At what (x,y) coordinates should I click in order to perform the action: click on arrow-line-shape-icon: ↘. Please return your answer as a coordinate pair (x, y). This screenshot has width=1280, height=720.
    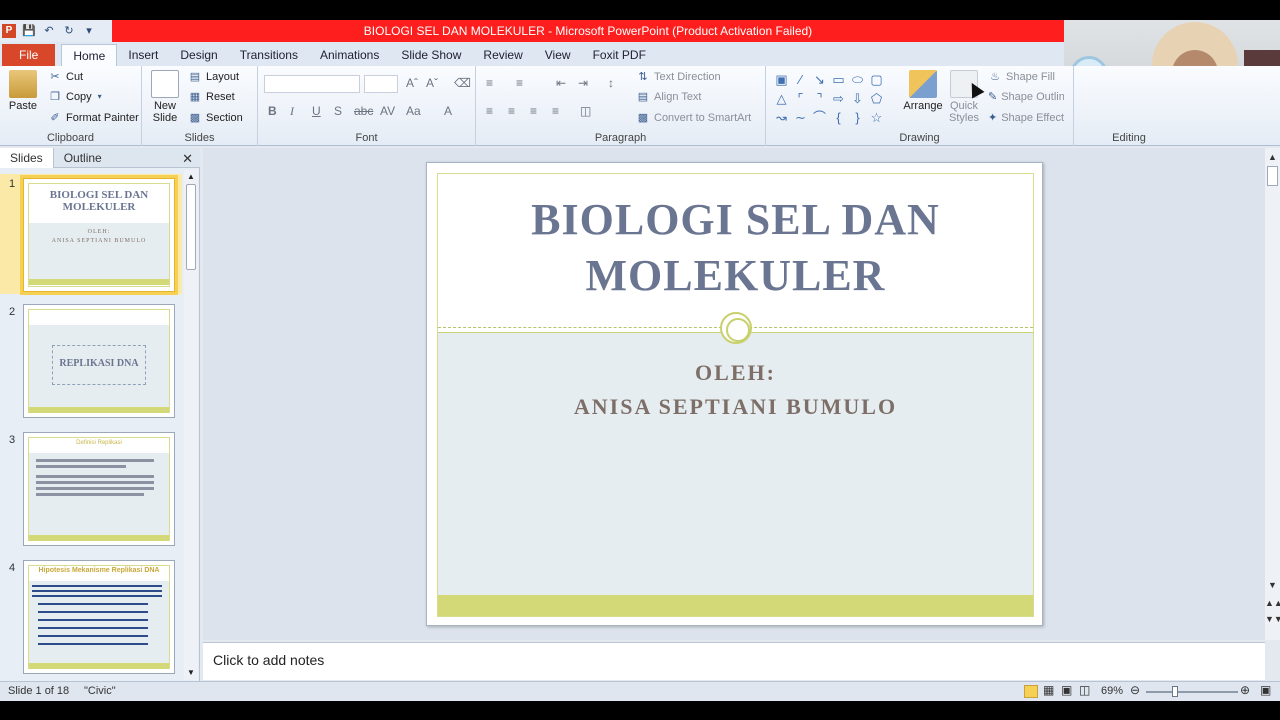
    Looking at the image, I should click on (819, 79).